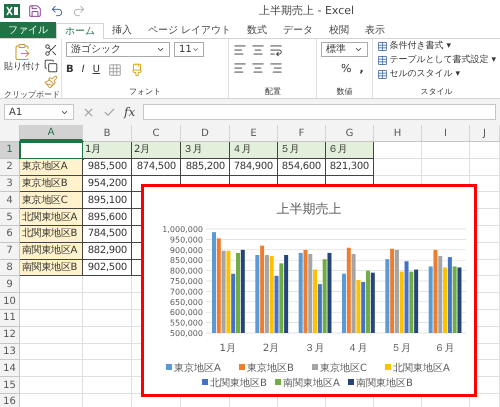  What do you see at coordinates (270, 368) in the screenshot?
I see `legend-label: 東京地区B` at bounding box center [270, 368].